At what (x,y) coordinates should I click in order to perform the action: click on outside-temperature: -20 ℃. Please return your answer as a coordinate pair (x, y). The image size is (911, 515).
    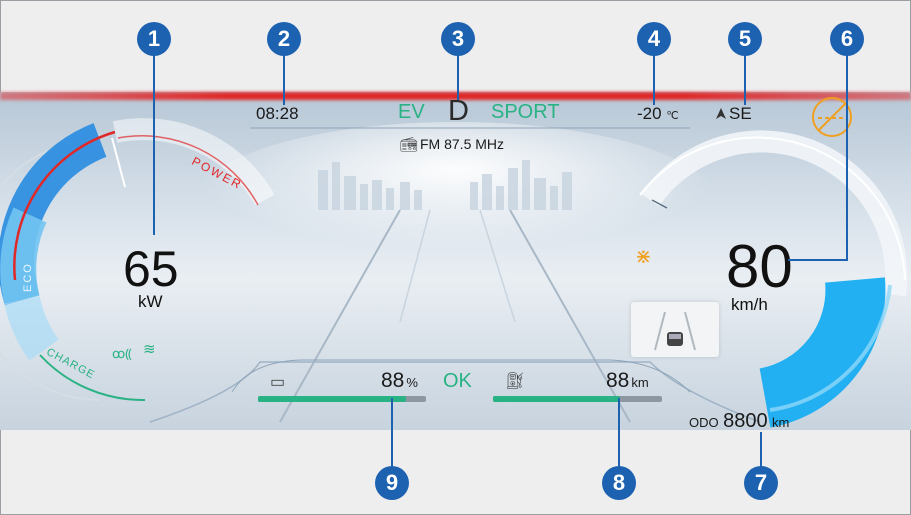
    Looking at the image, I should click on (658, 114).